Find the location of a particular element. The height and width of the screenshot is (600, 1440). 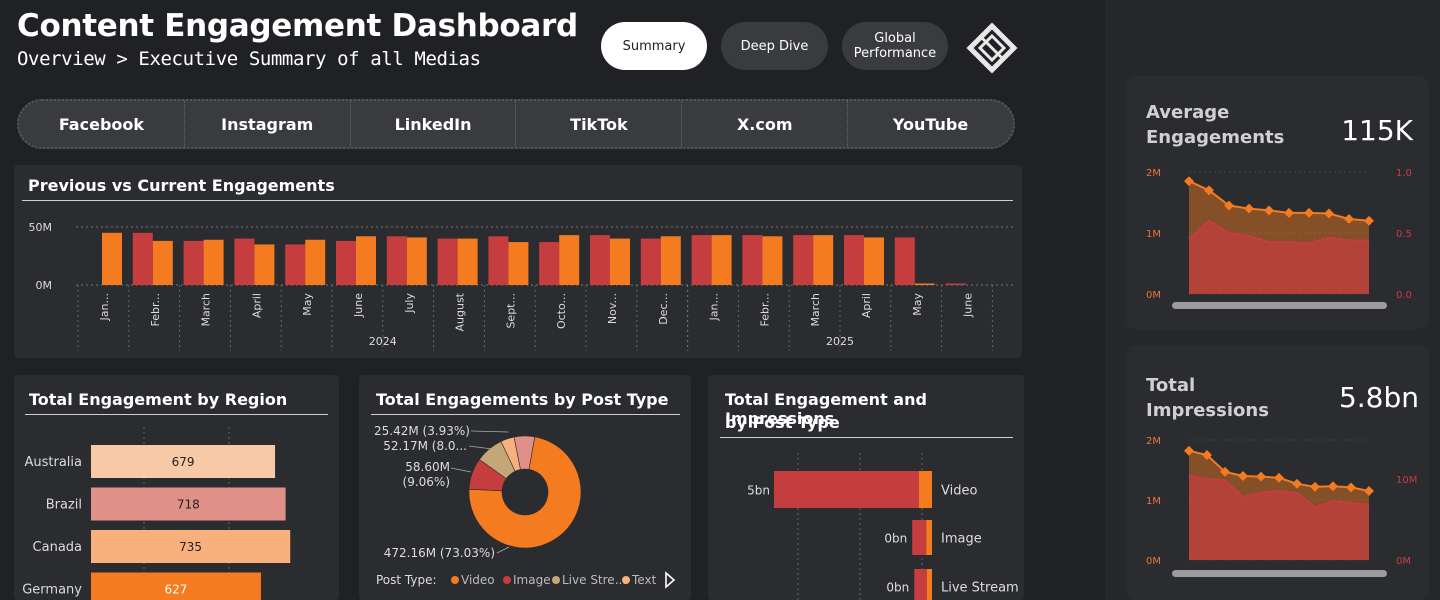

slice-label-image: 58.60M is located at coordinates (427, 467).